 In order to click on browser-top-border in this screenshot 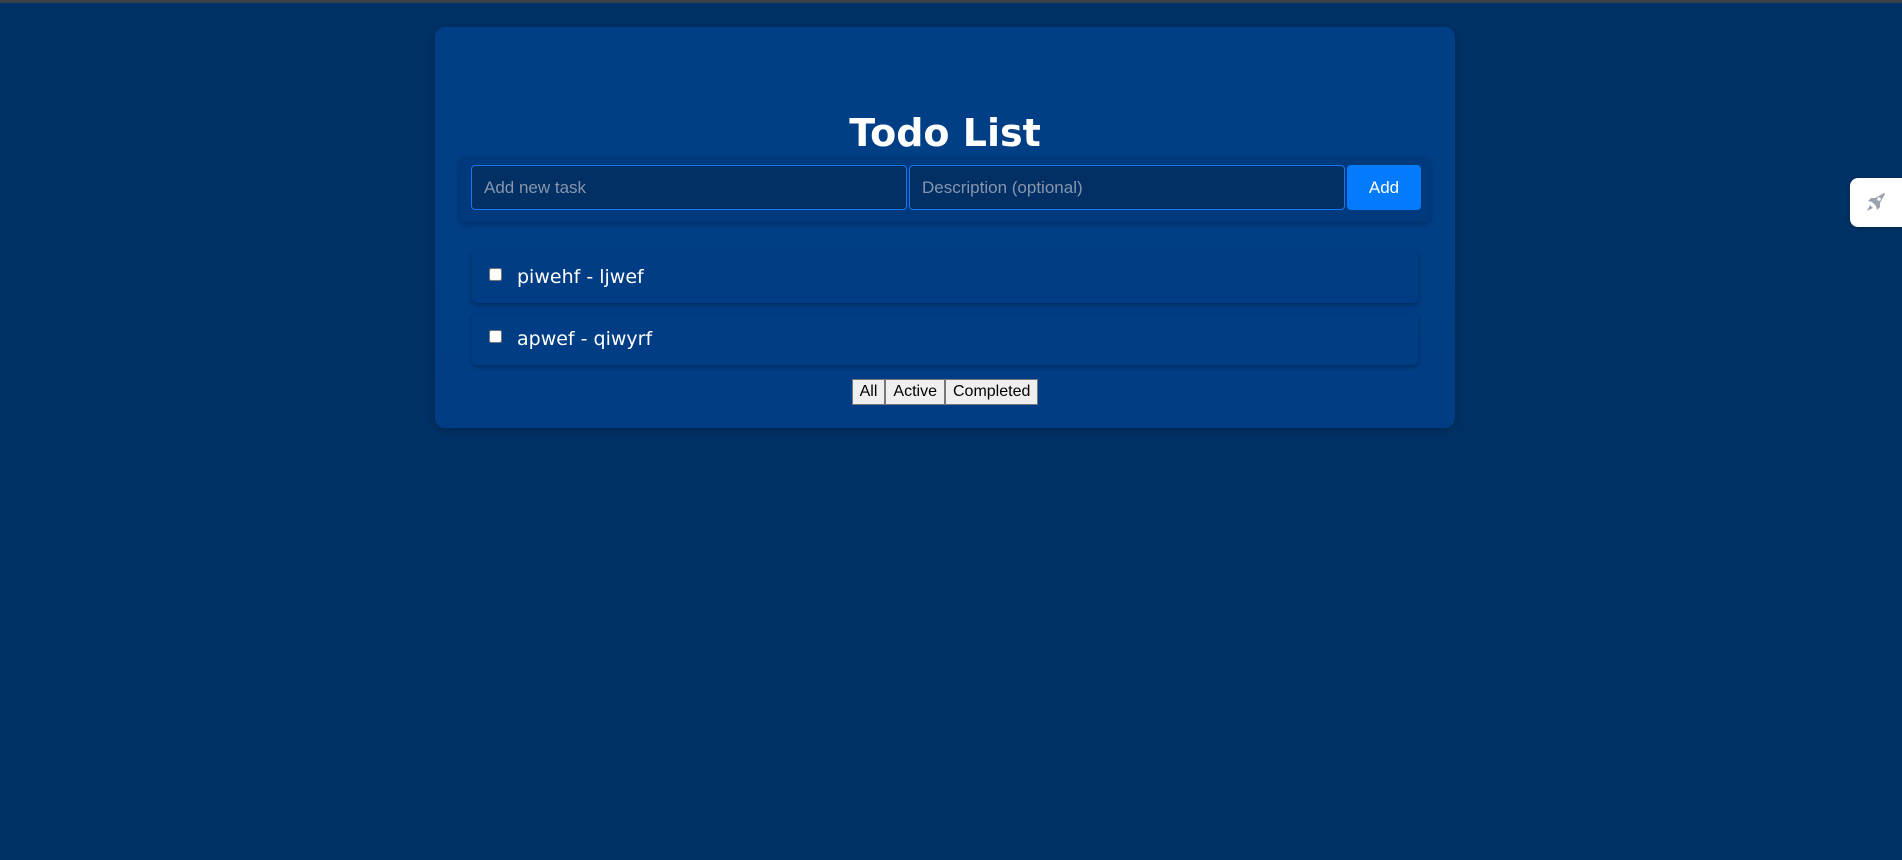, I will do `click(951, 1)`.